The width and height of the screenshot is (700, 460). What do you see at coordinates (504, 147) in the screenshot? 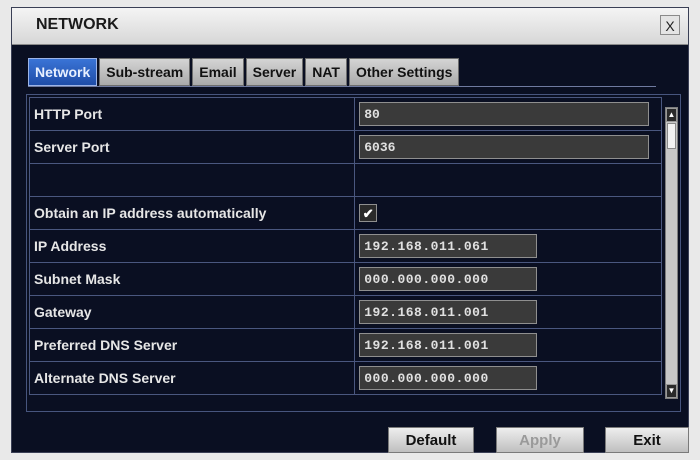
I see `server-port-input: 6036` at bounding box center [504, 147].